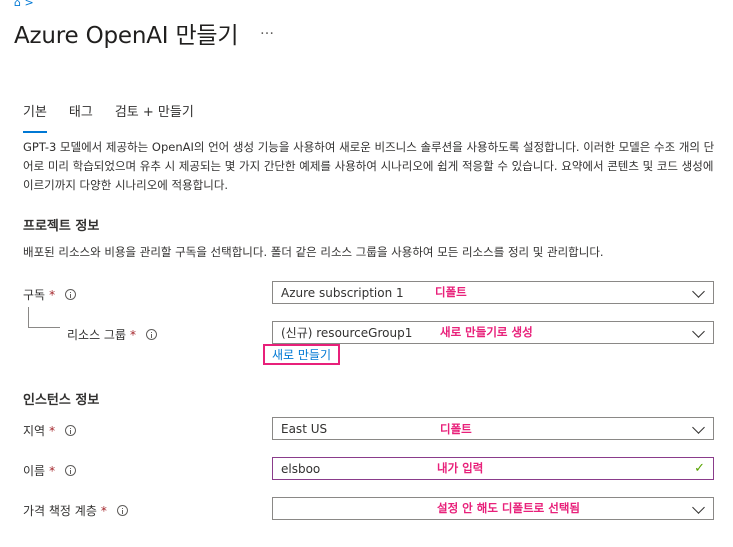  I want to click on annotation-resource-group: 새로 만들기로 생성, so click(486, 332).